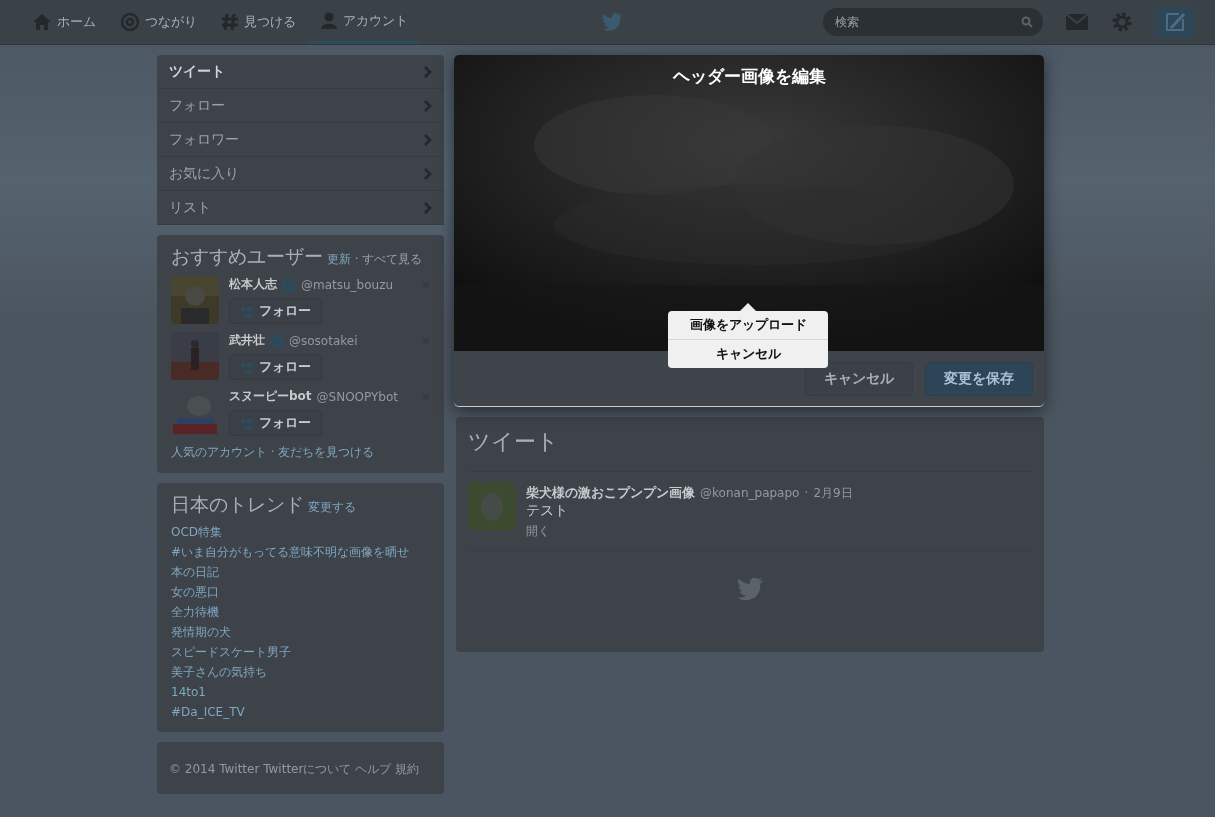  What do you see at coordinates (300, 106) in the screenshot?
I see `menu-item: フォロー` at bounding box center [300, 106].